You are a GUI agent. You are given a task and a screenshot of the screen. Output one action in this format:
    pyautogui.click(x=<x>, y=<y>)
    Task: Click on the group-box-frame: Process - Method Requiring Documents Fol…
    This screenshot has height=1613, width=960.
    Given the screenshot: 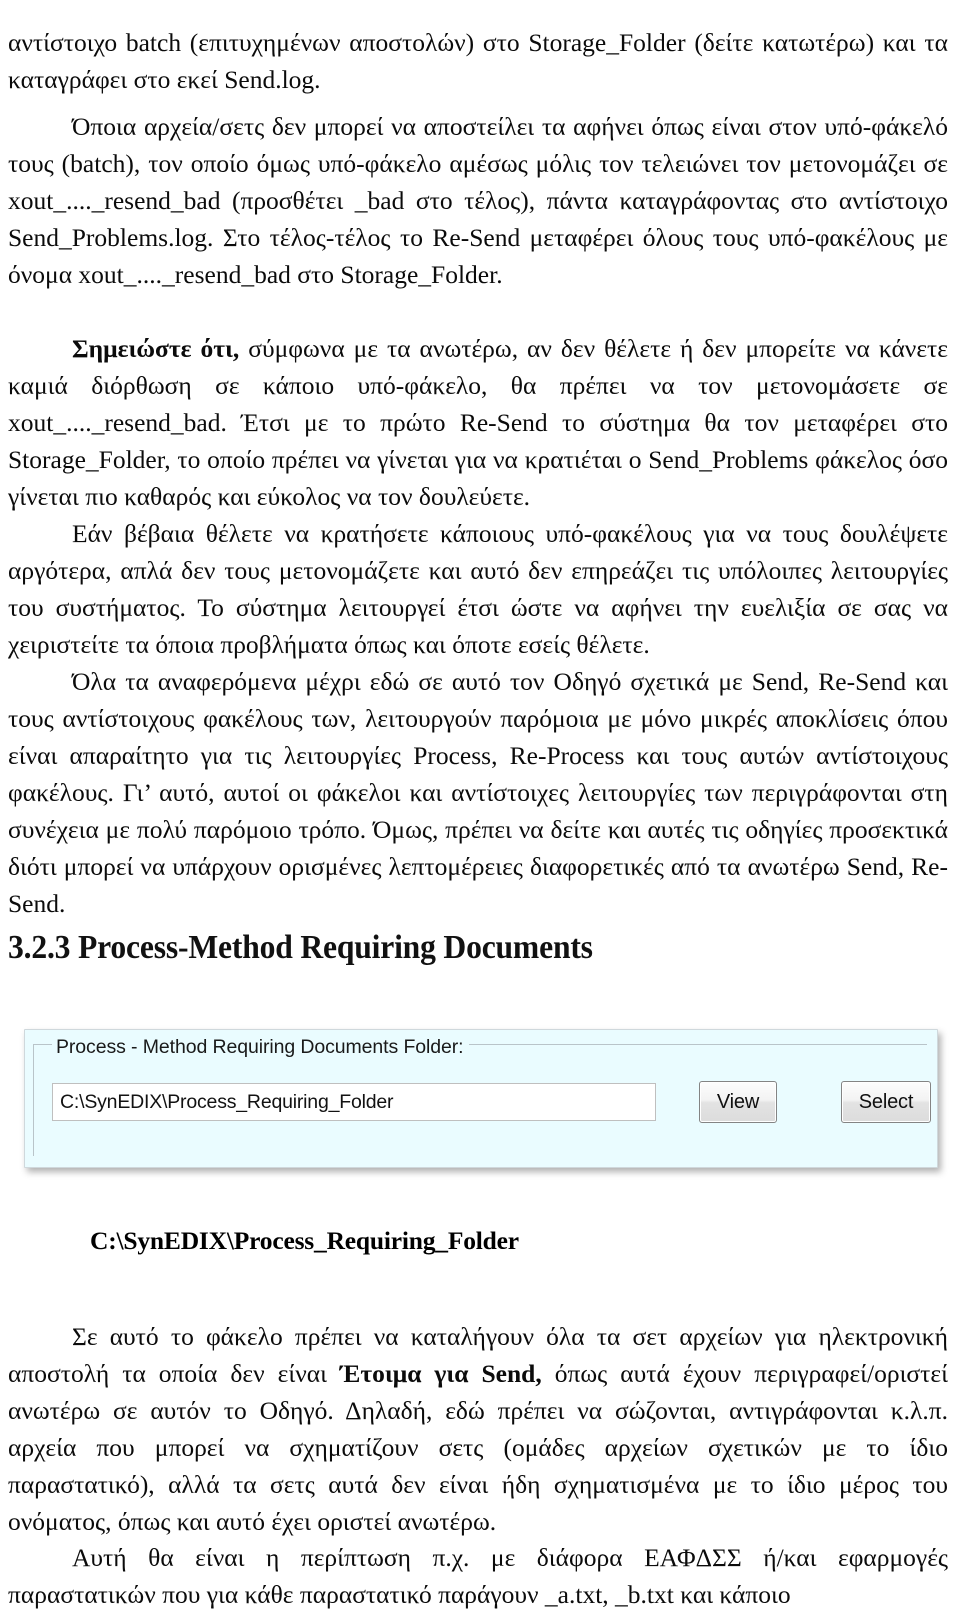 What is the action you would take?
    pyautogui.click(x=482, y=1096)
    